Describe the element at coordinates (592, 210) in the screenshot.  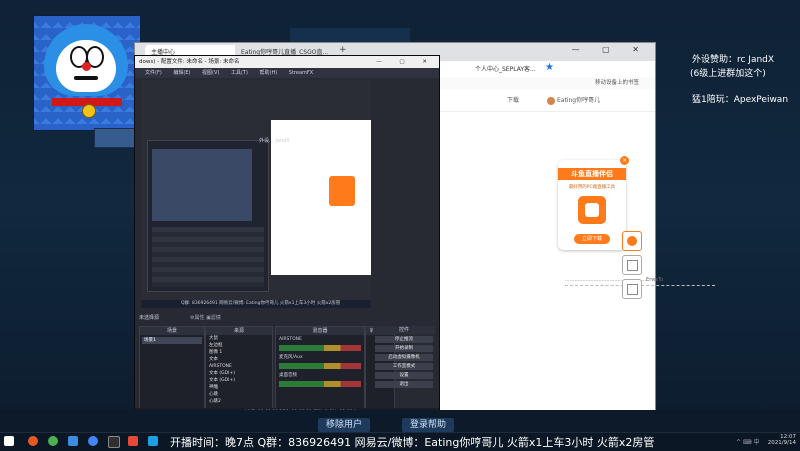
I see `douyu-logo-icon` at that location.